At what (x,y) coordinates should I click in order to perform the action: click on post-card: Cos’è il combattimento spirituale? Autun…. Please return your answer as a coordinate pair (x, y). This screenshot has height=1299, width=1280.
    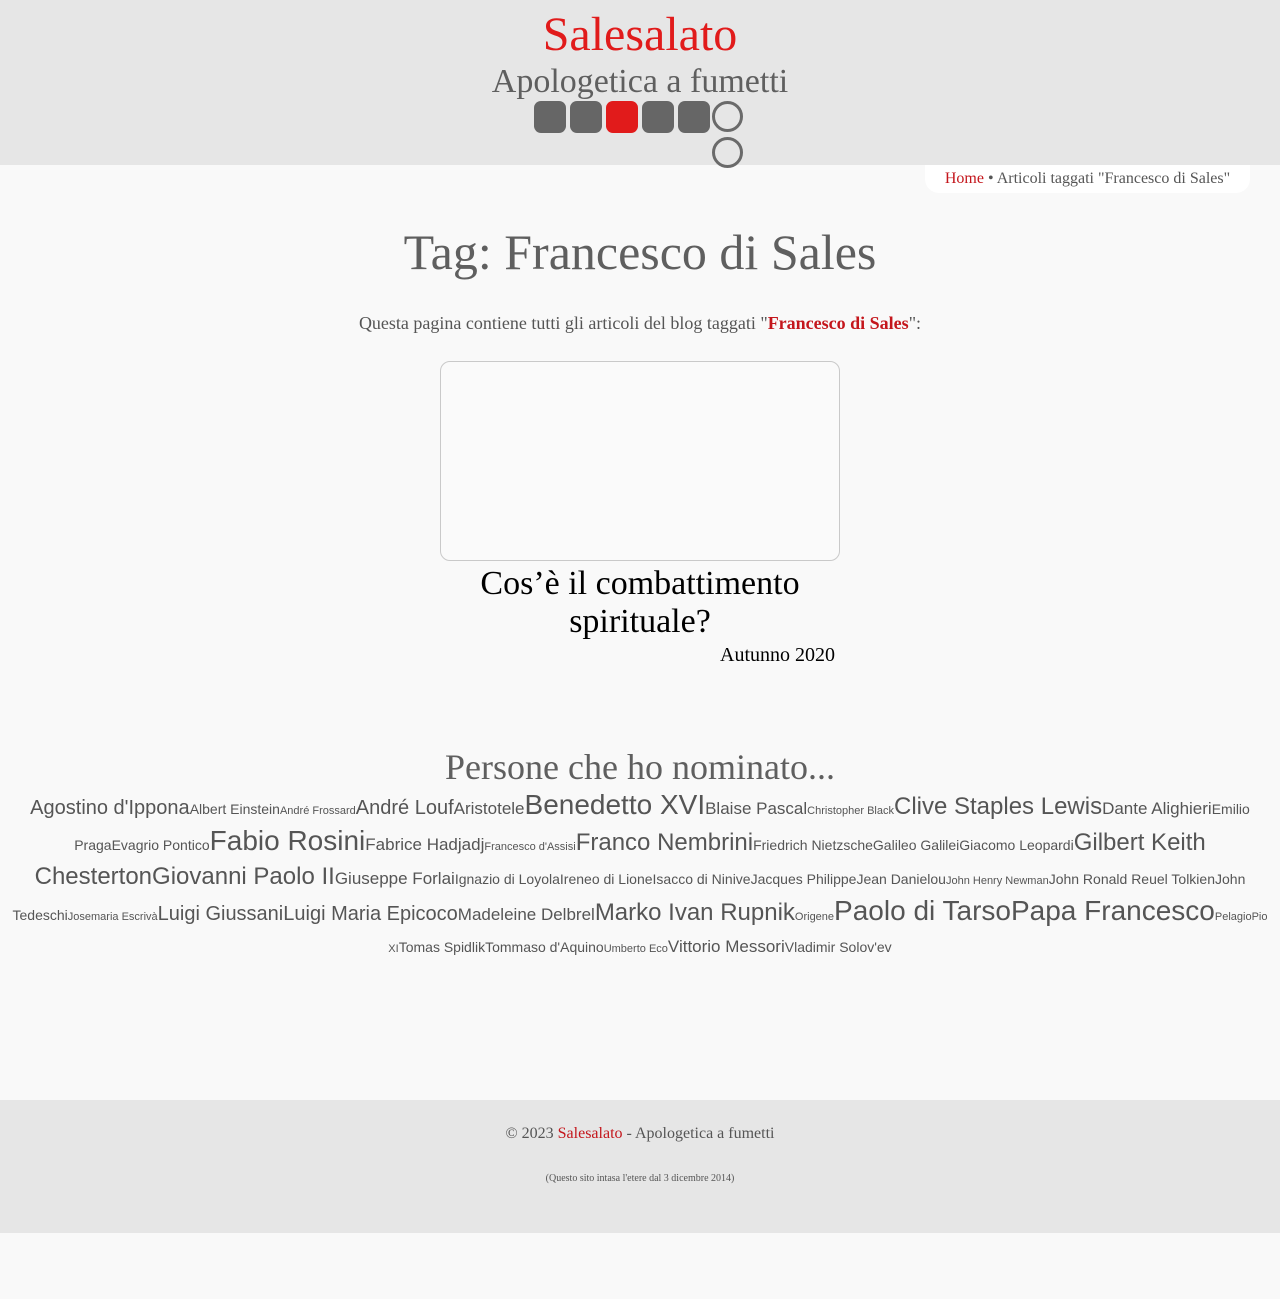
    Looking at the image, I should click on (640, 514).